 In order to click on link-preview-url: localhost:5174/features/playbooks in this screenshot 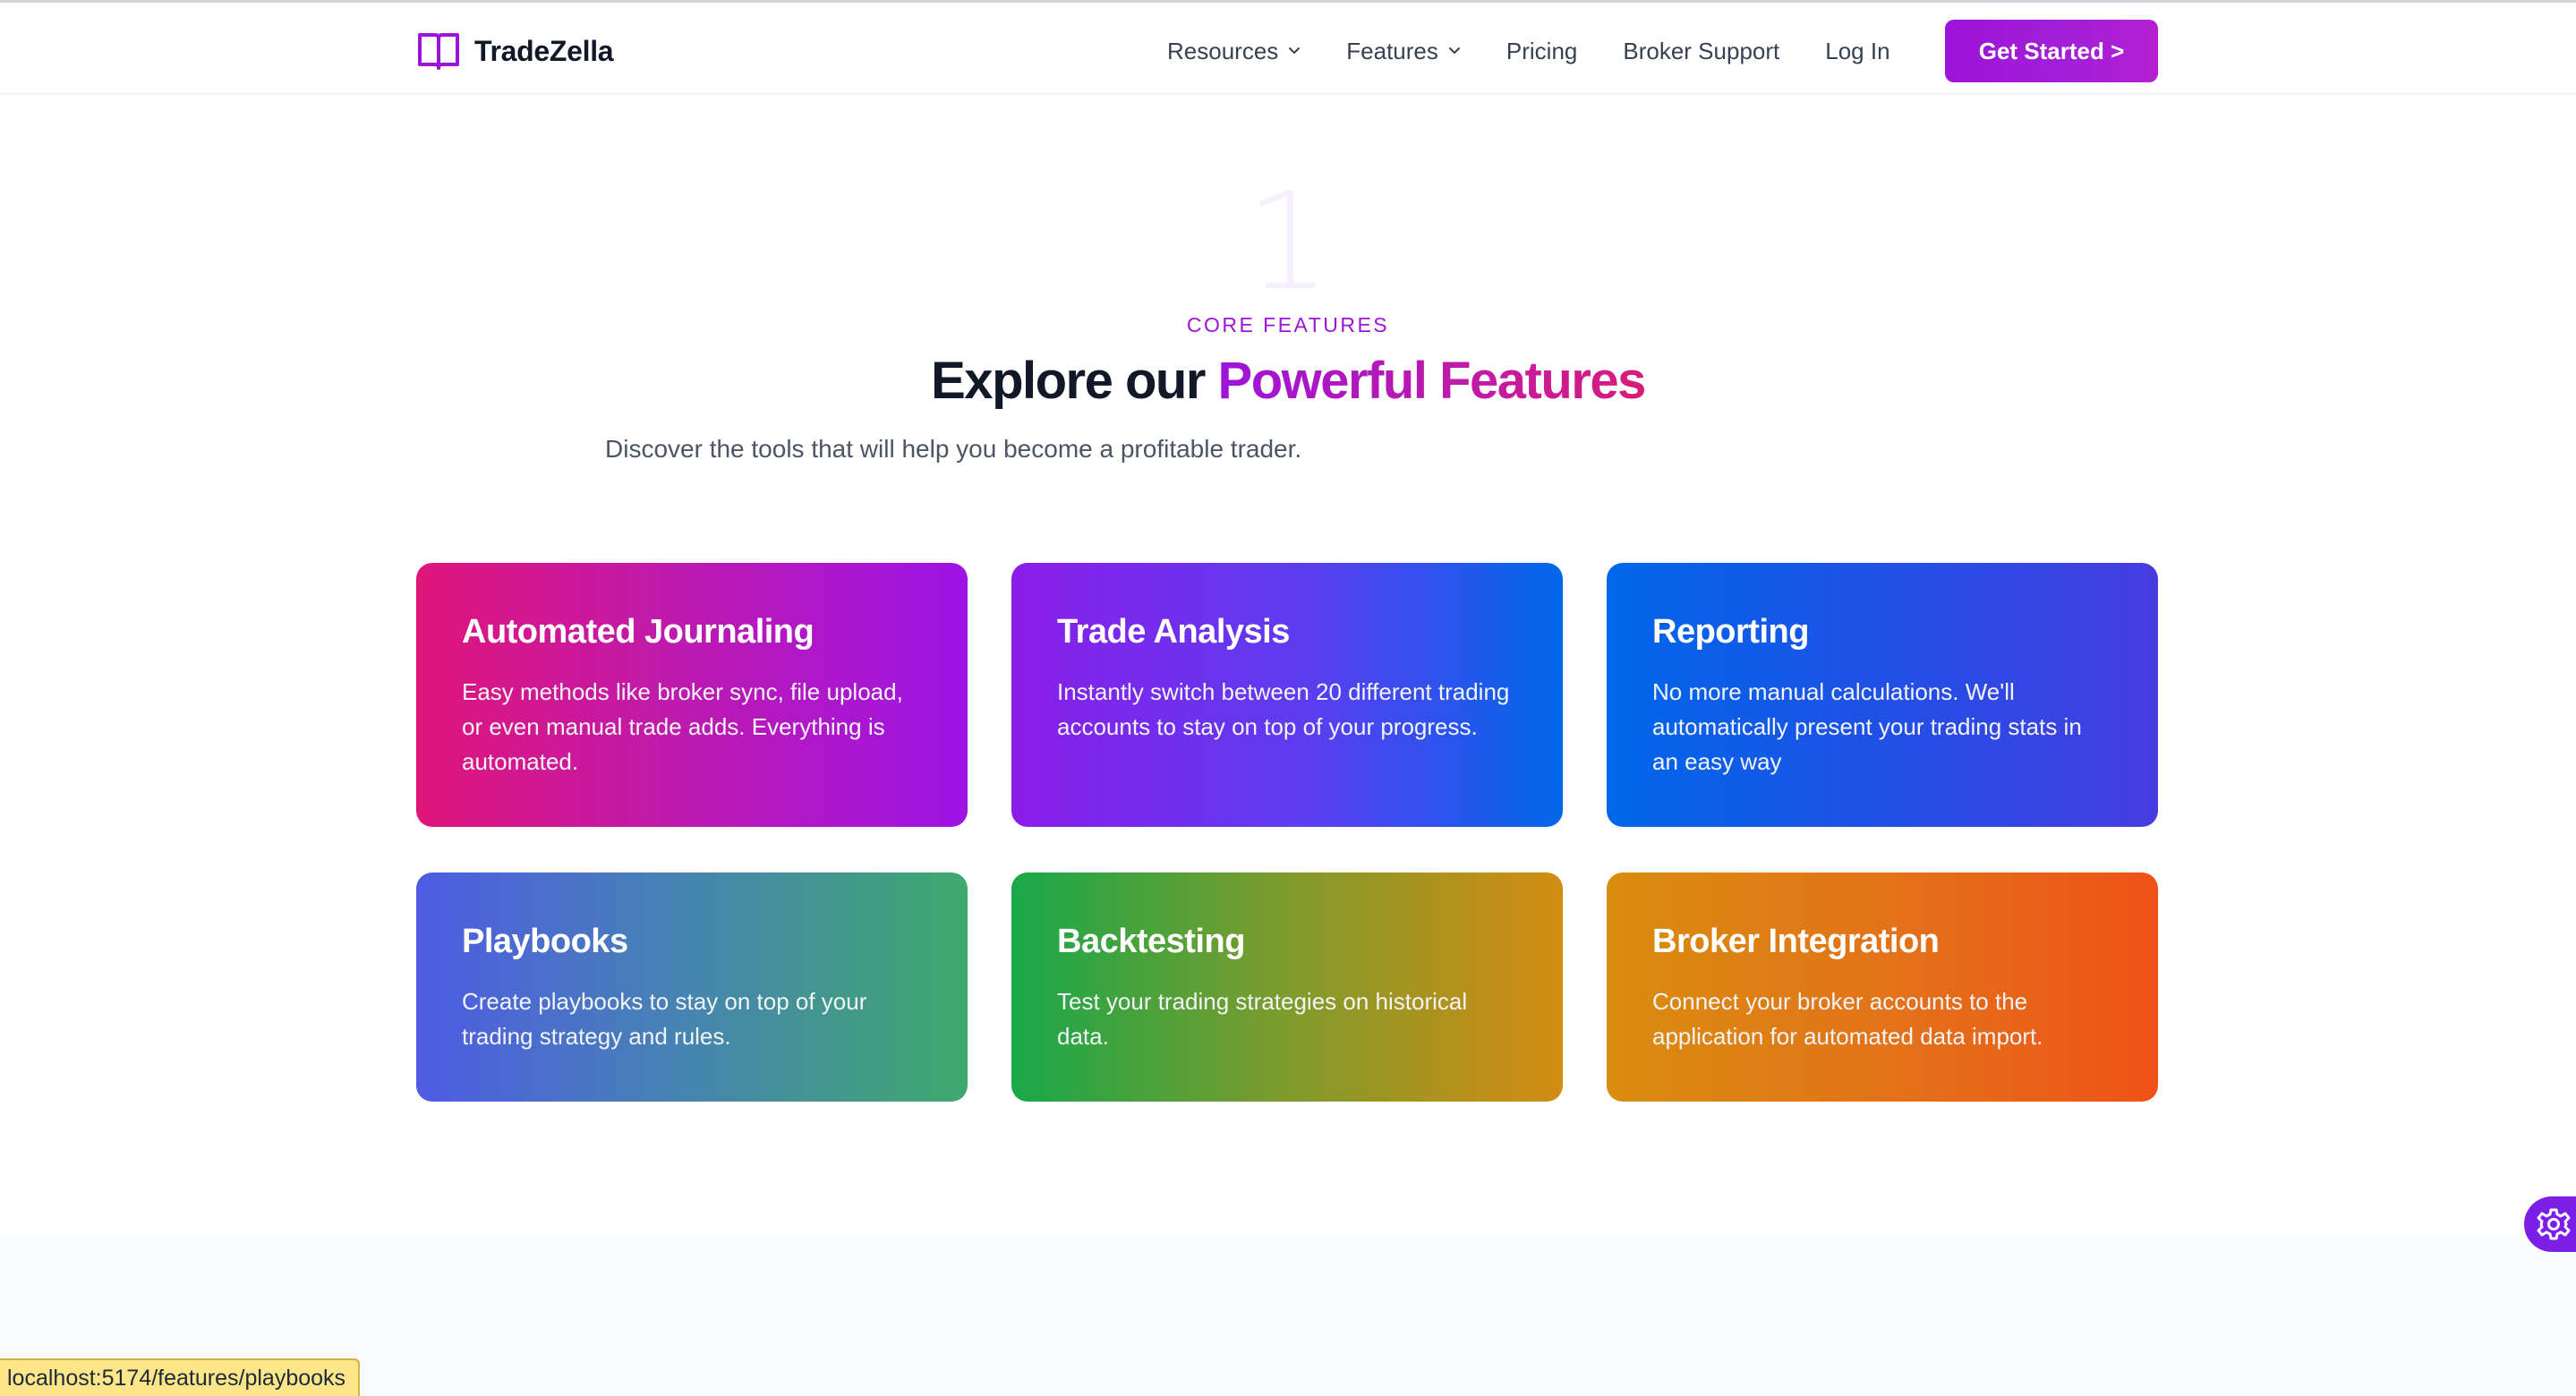, I will do `click(180, 1377)`.